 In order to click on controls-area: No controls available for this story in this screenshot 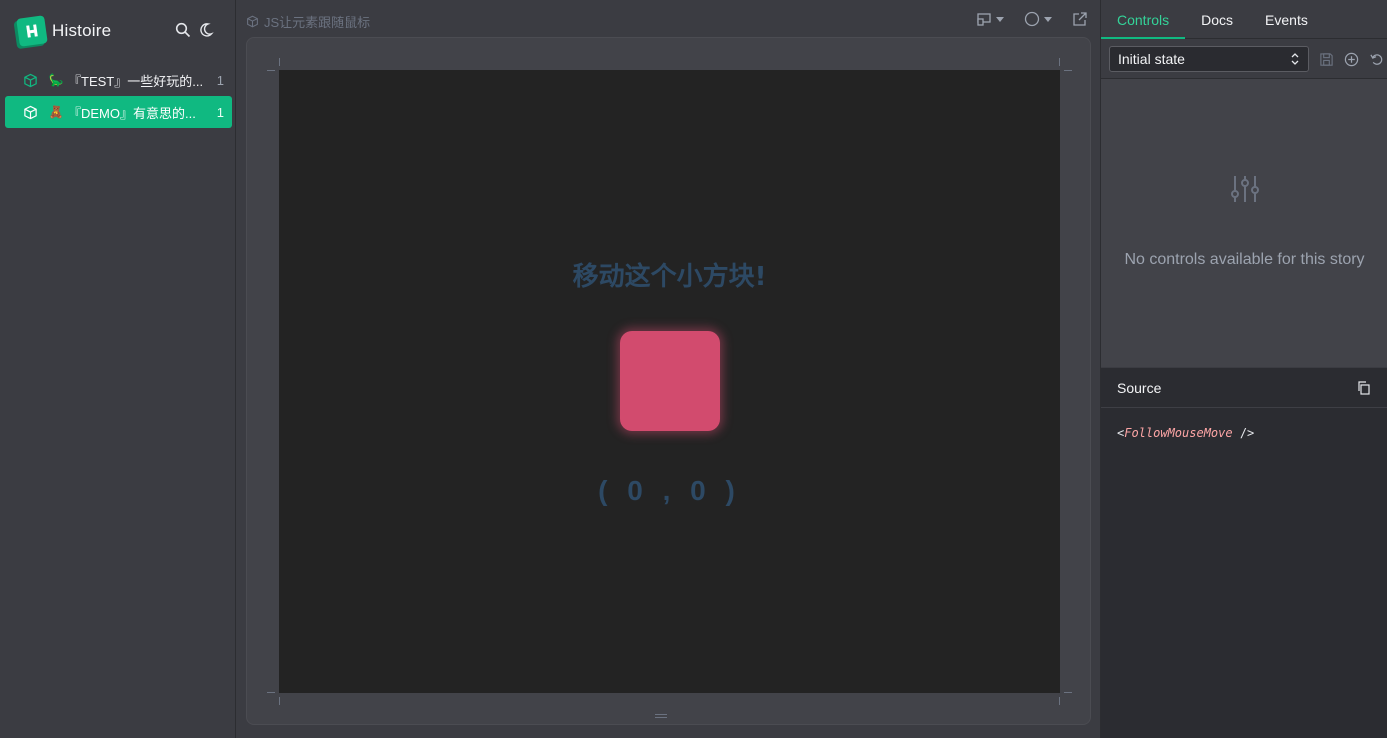, I will do `click(1244, 222)`.